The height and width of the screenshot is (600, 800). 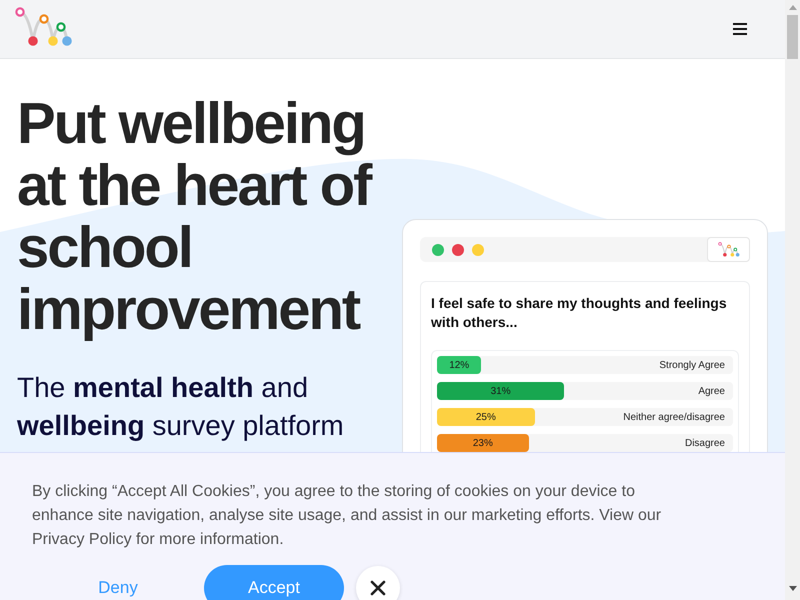 I want to click on response-percent: 23%, so click(x=482, y=443).